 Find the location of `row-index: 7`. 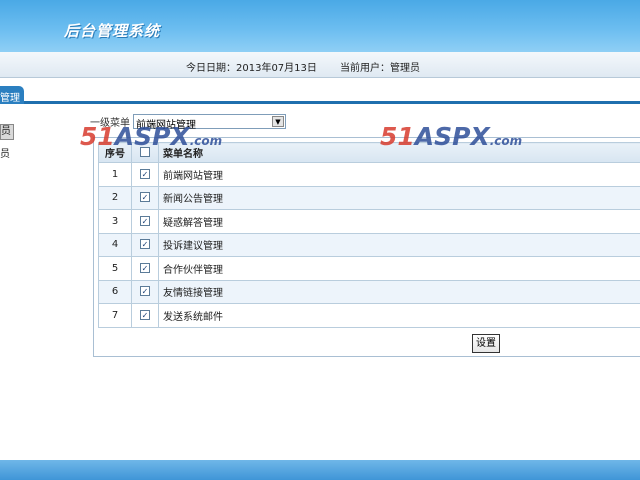

row-index: 7 is located at coordinates (115, 315).